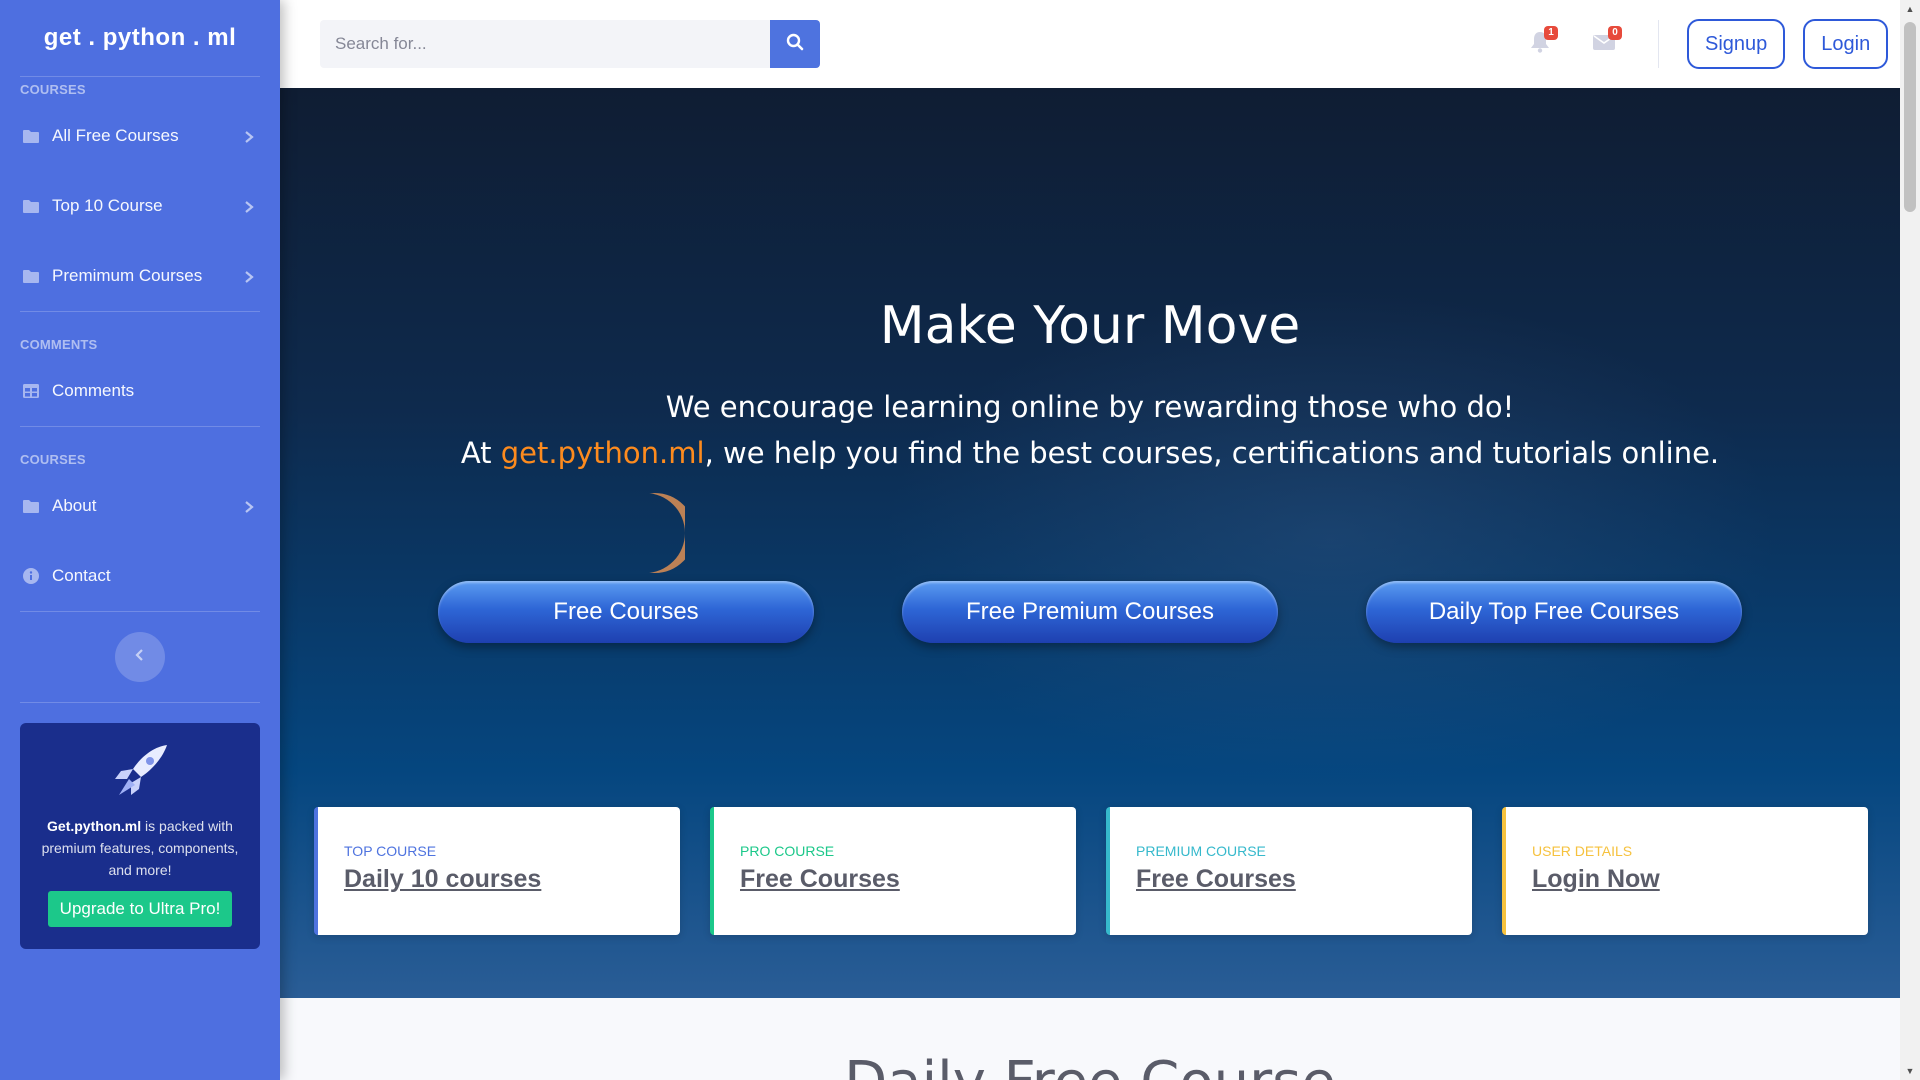 The image size is (1920, 1080). Describe the element at coordinates (94, 826) in the screenshot. I see `promo-brand: Get.python.ml` at that location.